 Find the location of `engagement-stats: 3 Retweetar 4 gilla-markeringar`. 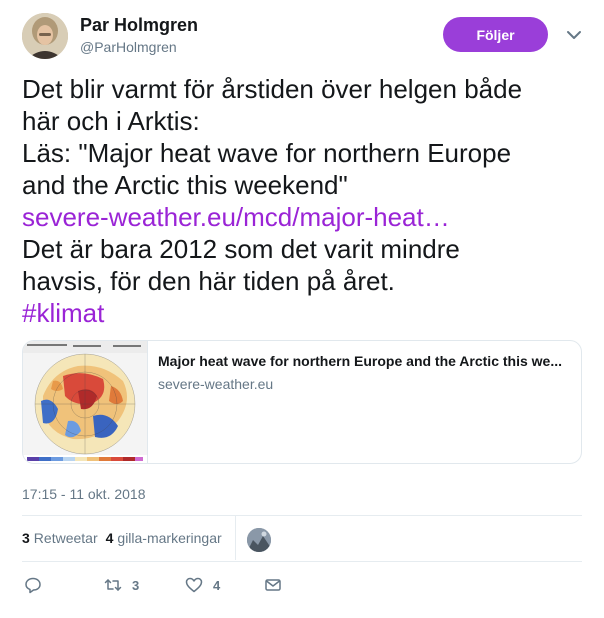

engagement-stats: 3 Retweetar 4 gilla-markeringar is located at coordinates (122, 538).